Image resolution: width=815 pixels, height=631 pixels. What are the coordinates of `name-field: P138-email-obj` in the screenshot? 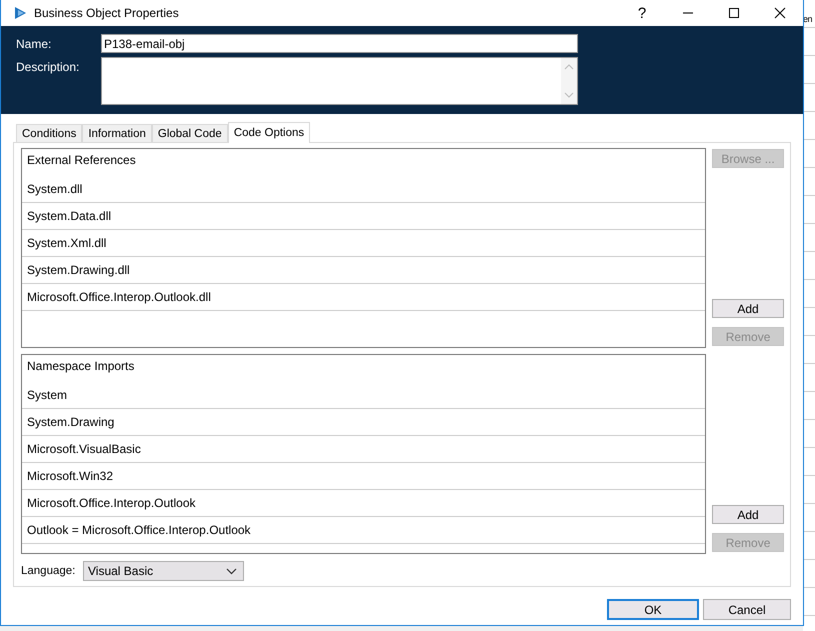 It's located at (339, 43).